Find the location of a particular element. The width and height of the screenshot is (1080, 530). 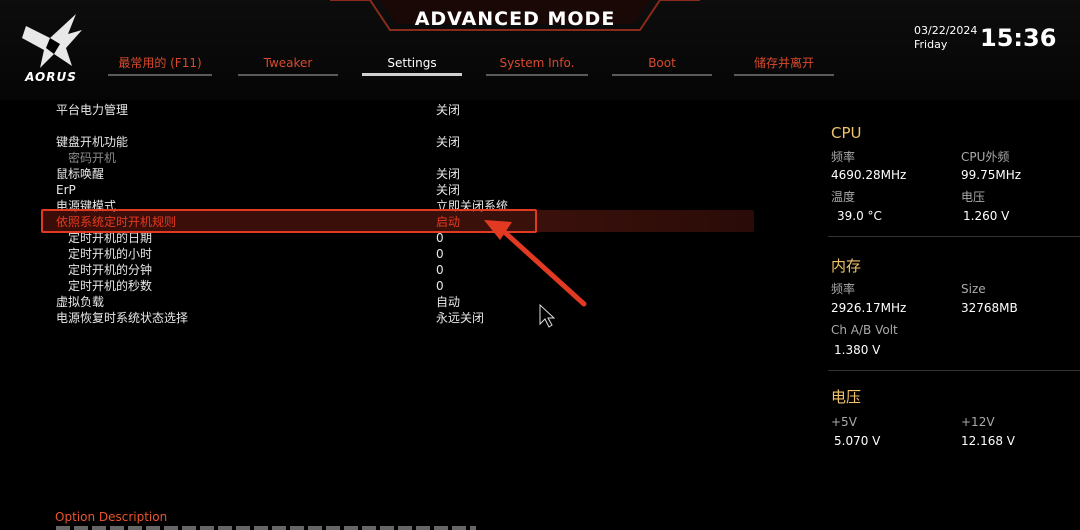

cpu-temperature-value: 39.0 °C is located at coordinates (859, 216).